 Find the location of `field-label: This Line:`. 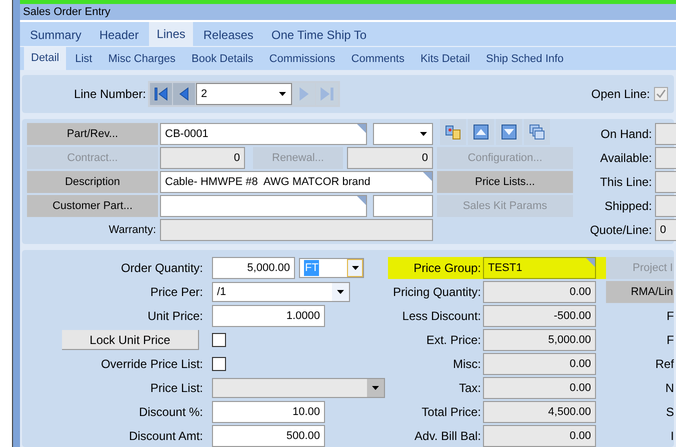

field-label: This Line: is located at coordinates (625, 182).